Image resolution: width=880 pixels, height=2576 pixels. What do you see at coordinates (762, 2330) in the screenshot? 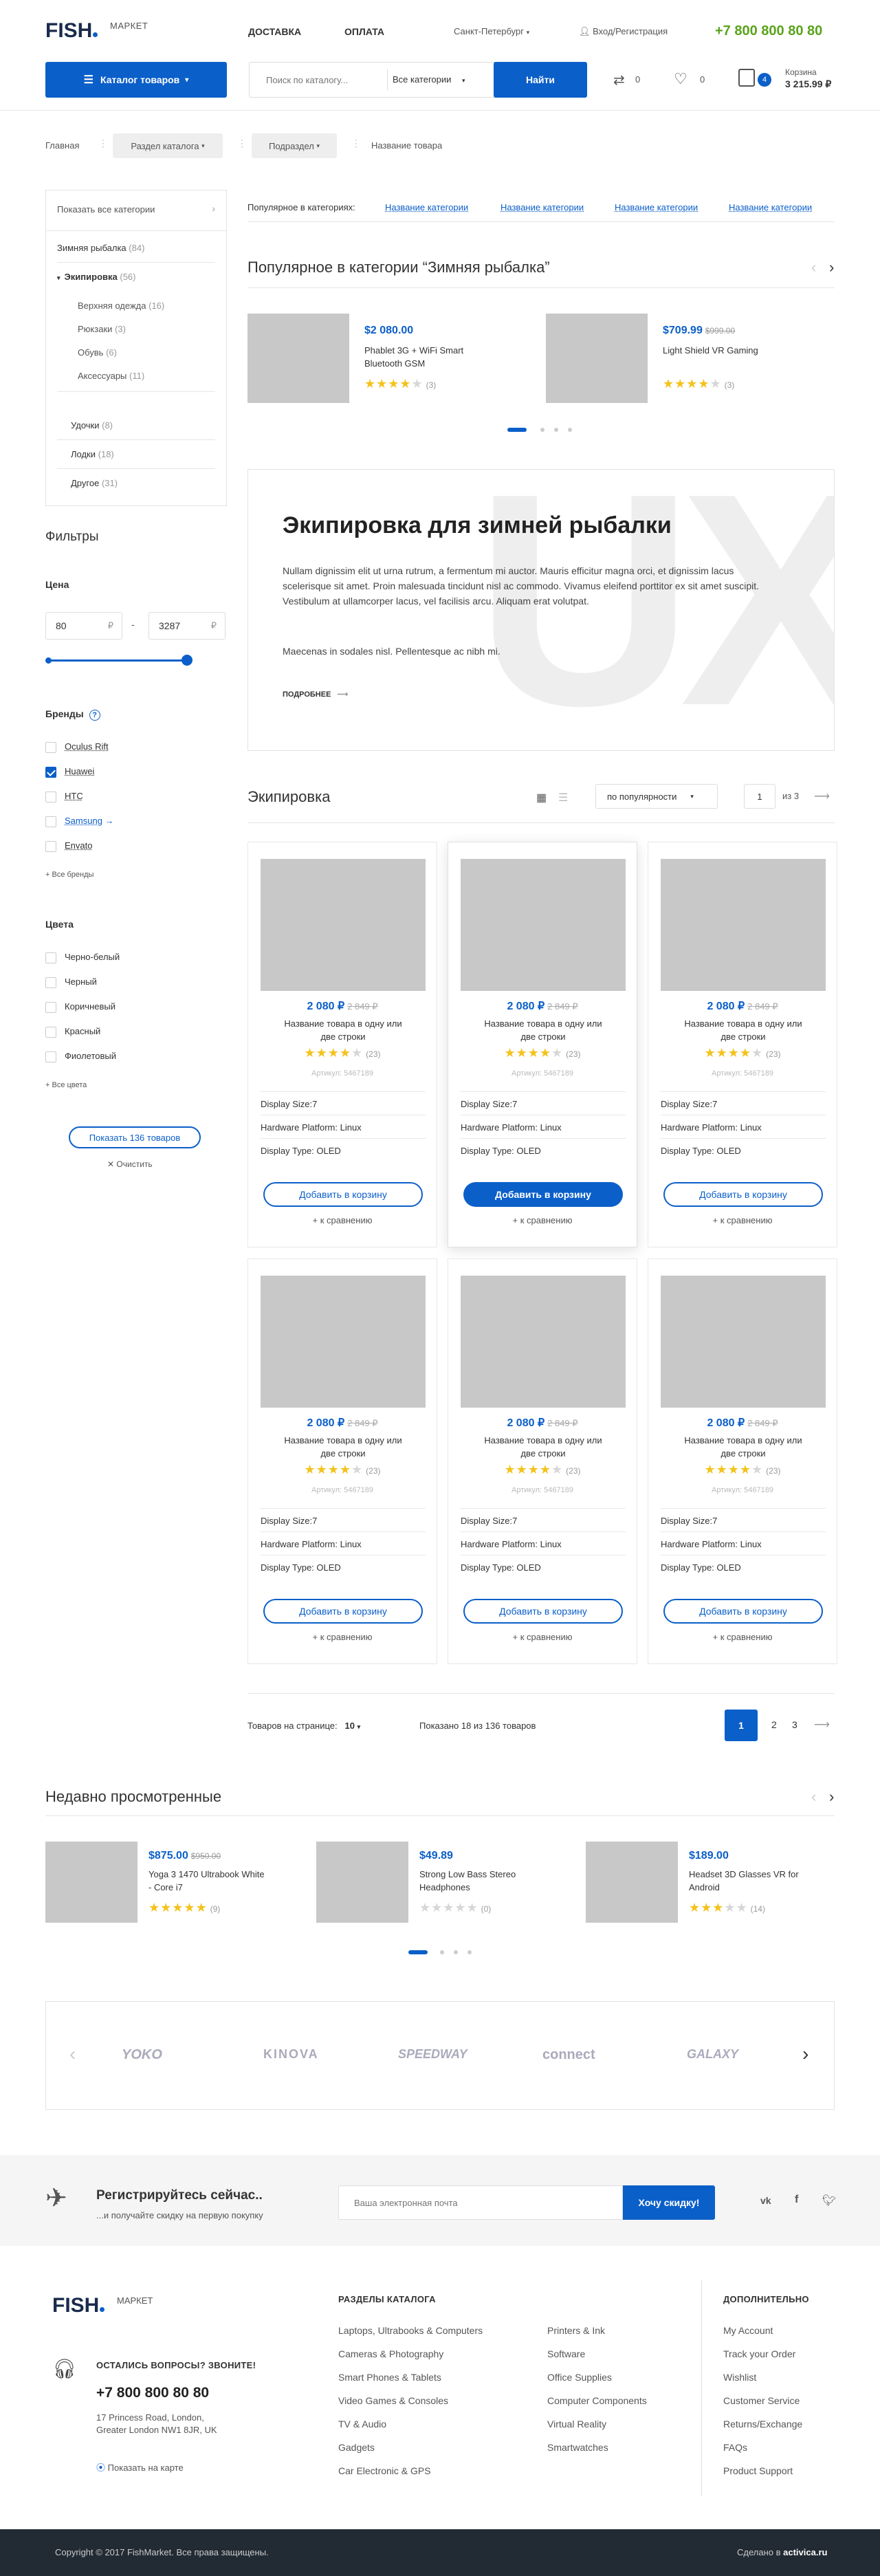
I see `footer-link: My Account` at bounding box center [762, 2330].